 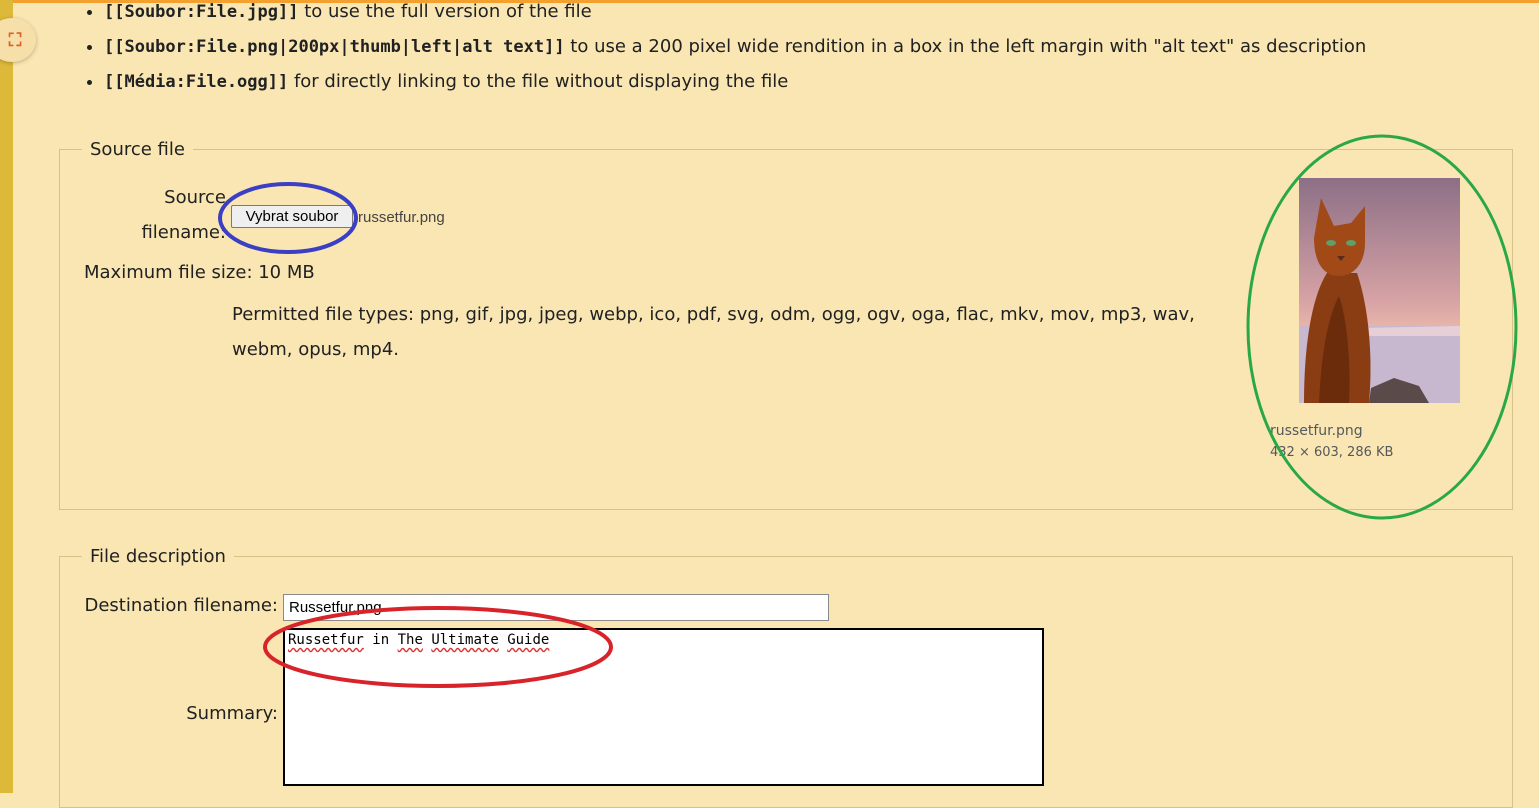 What do you see at coordinates (663, 707) in the screenshot?
I see `summary-textarea: Russetfur in The Ultimate Guide` at bounding box center [663, 707].